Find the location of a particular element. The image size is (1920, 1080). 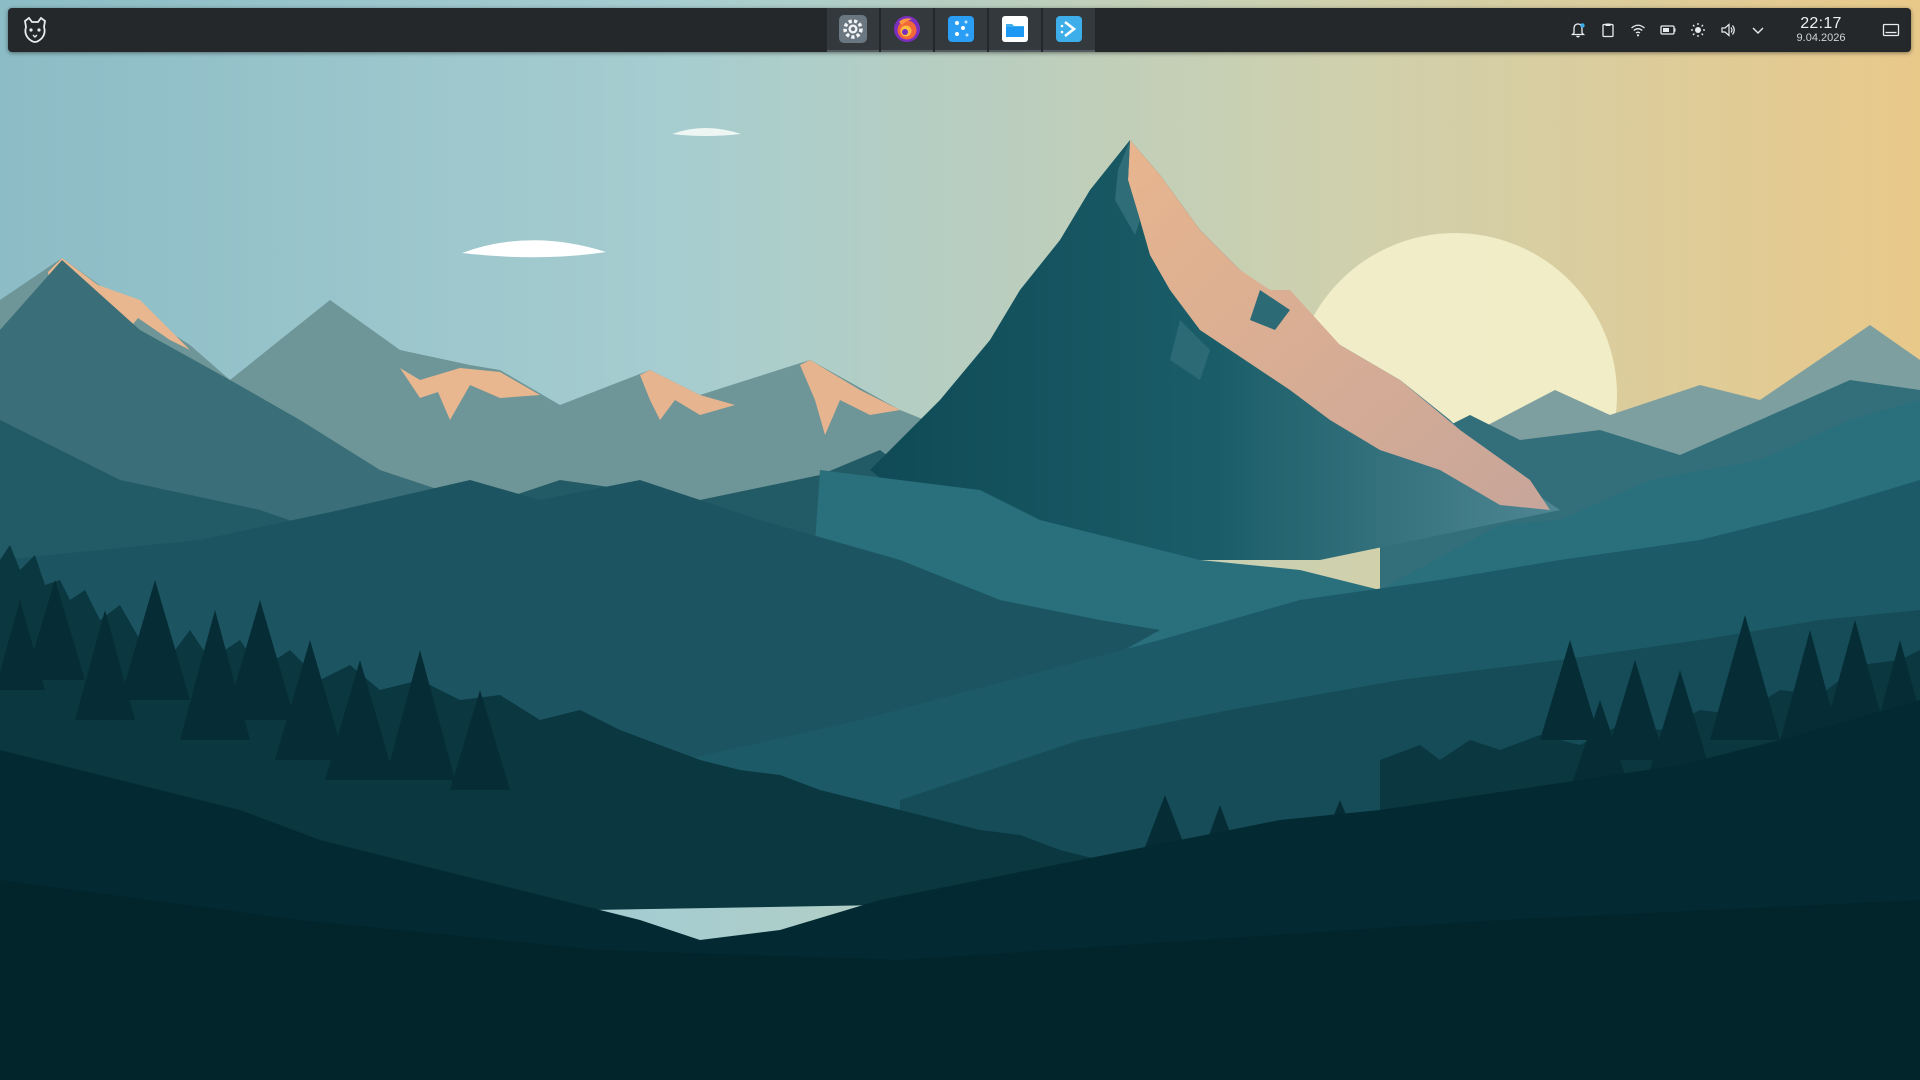

notifications-icon is located at coordinates (1578, 30).